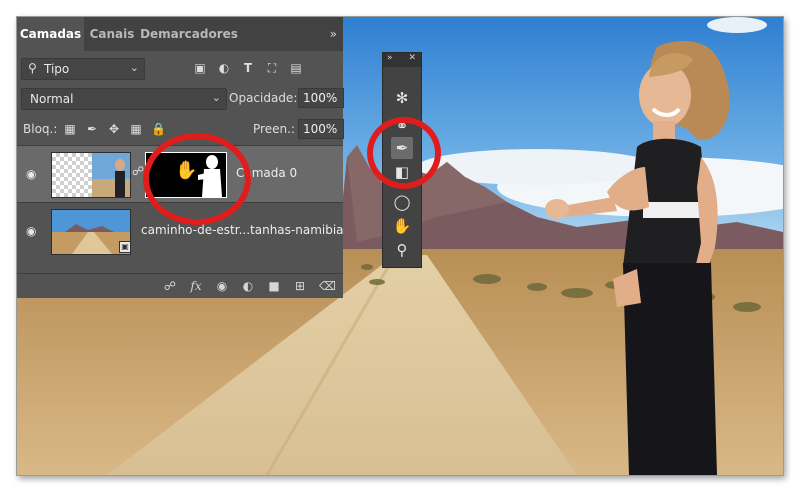 This screenshot has height=492, width=800. What do you see at coordinates (180, 285) in the screenshot?
I see `layers-panel-actions: ☍ fx ◉ ◐ ■ ⊞ ⌫` at bounding box center [180, 285].